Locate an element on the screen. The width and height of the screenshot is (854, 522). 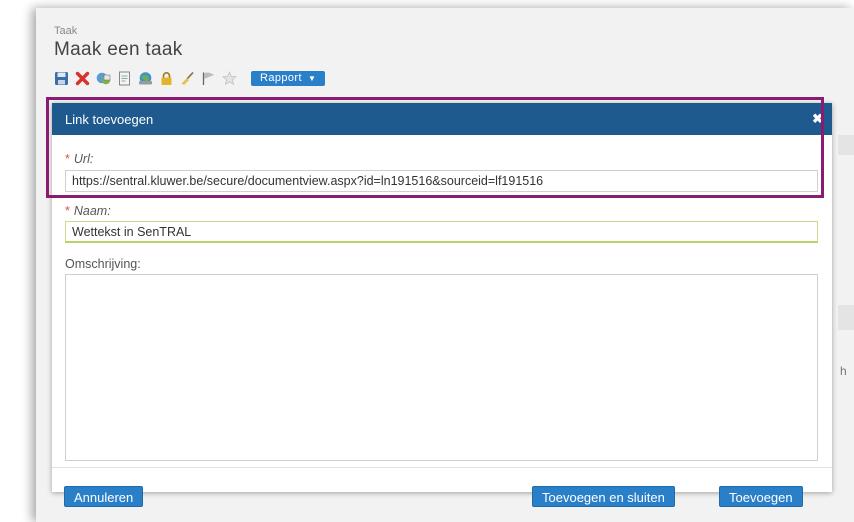
globe-link-icon is located at coordinates (145, 78).